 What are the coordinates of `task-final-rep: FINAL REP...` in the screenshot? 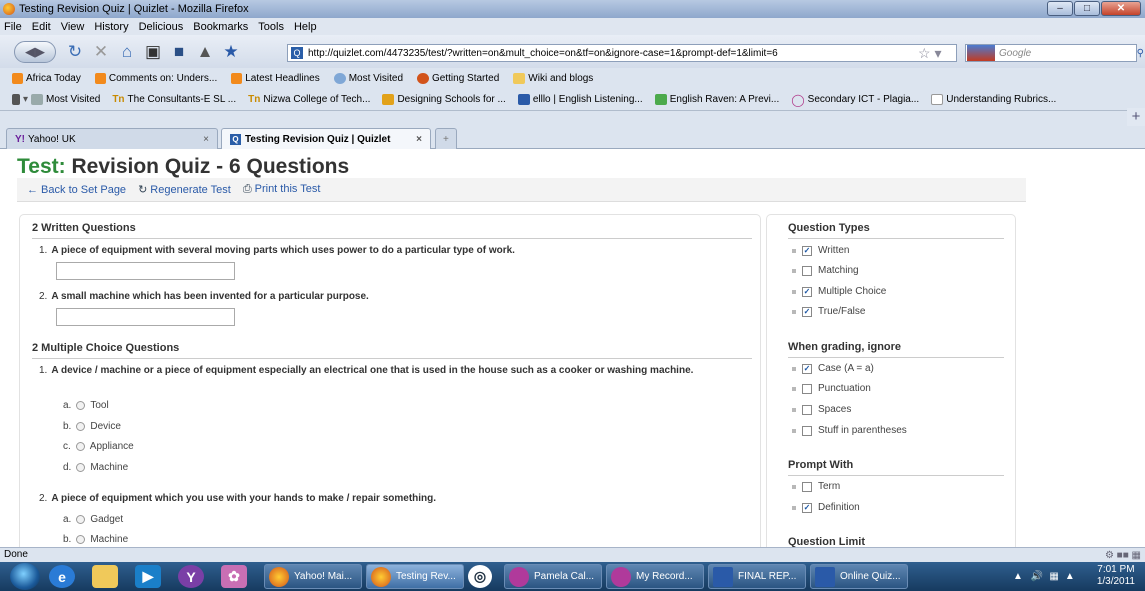 It's located at (757, 576).